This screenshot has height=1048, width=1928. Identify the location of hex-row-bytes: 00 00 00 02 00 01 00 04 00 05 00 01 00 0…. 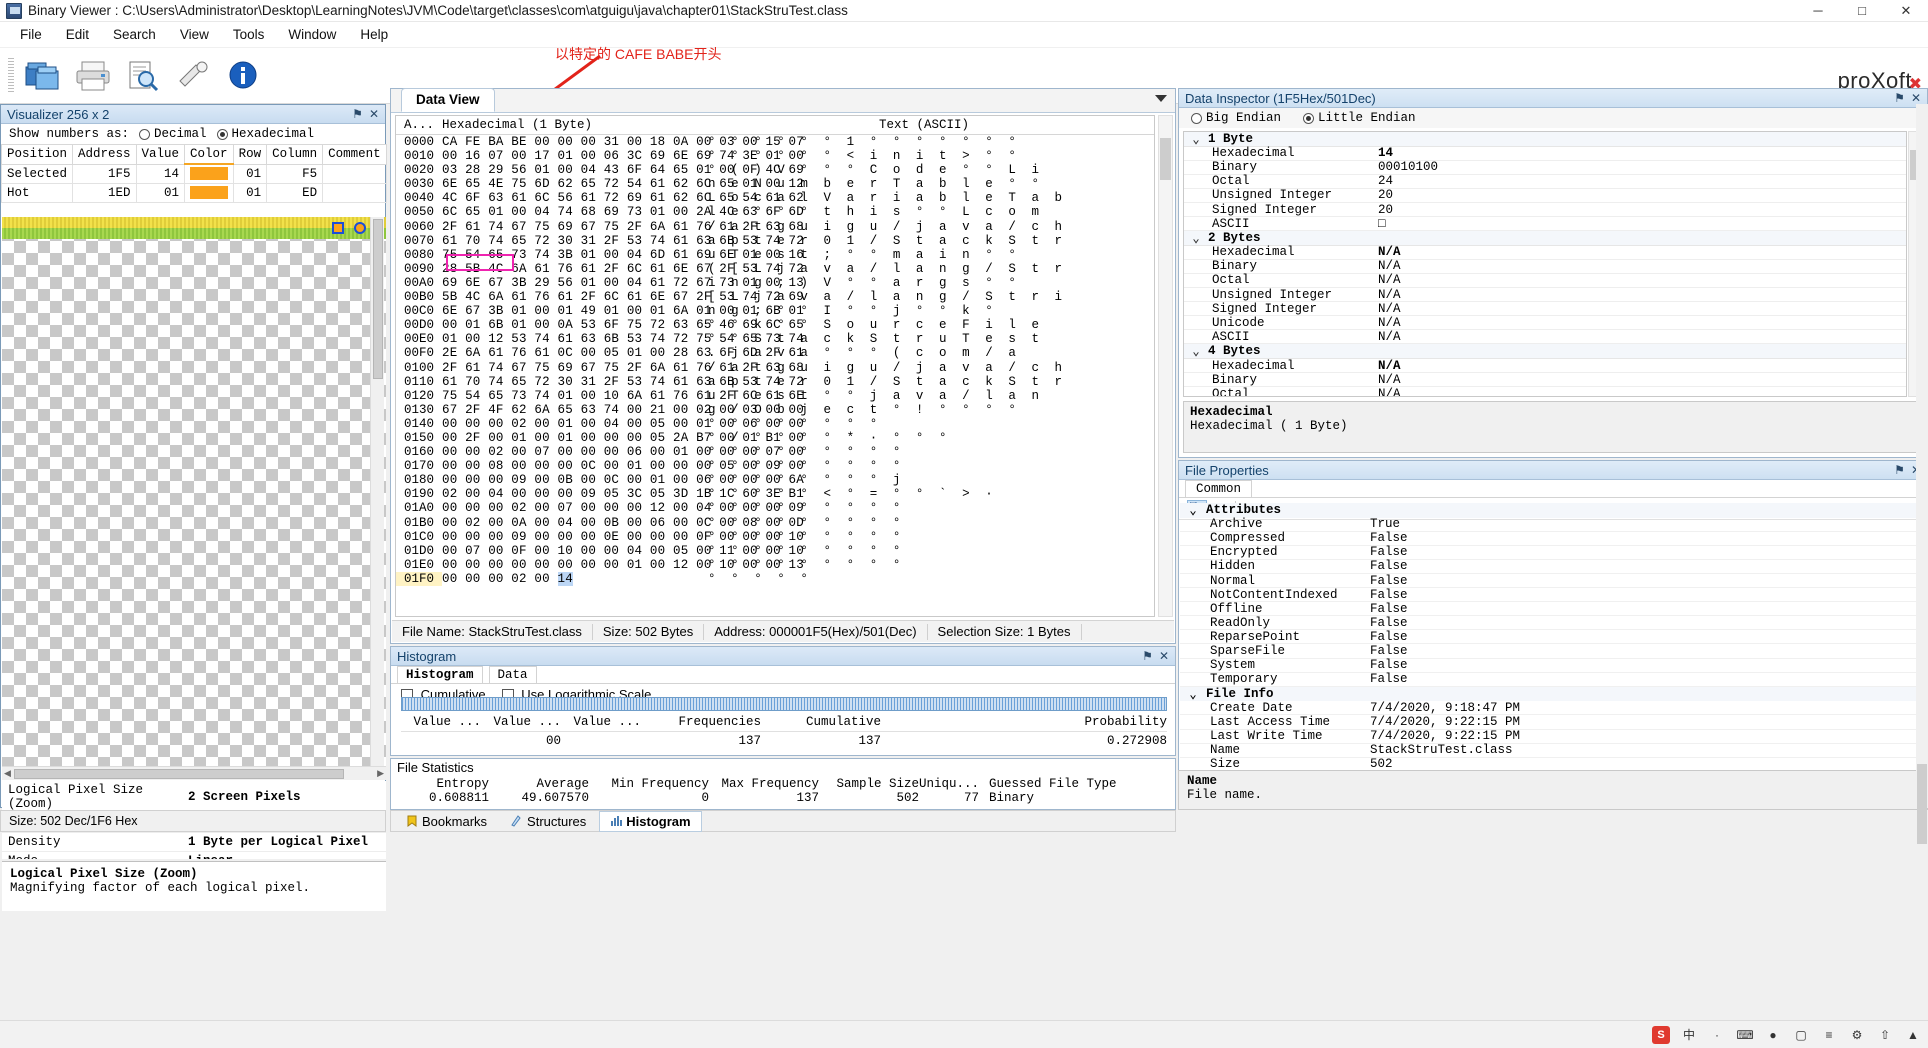
(623, 424).